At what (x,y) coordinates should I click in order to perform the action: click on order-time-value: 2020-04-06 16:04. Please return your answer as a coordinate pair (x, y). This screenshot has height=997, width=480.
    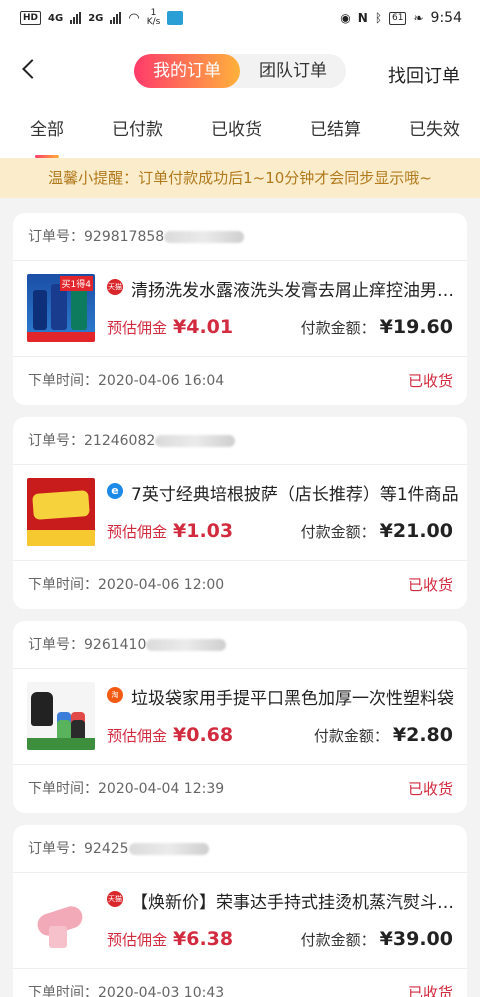
    Looking at the image, I should click on (161, 381).